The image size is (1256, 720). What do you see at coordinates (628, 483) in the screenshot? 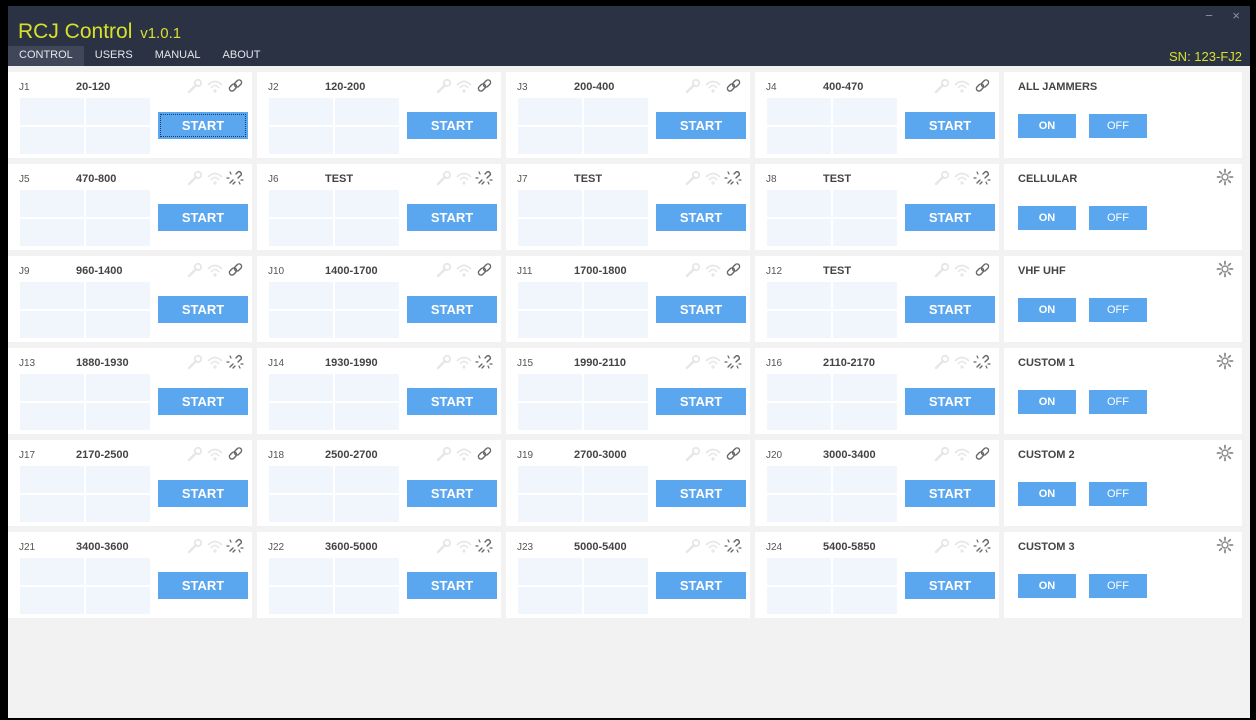
I see `jammer-card: J19 2700-3000 START` at bounding box center [628, 483].